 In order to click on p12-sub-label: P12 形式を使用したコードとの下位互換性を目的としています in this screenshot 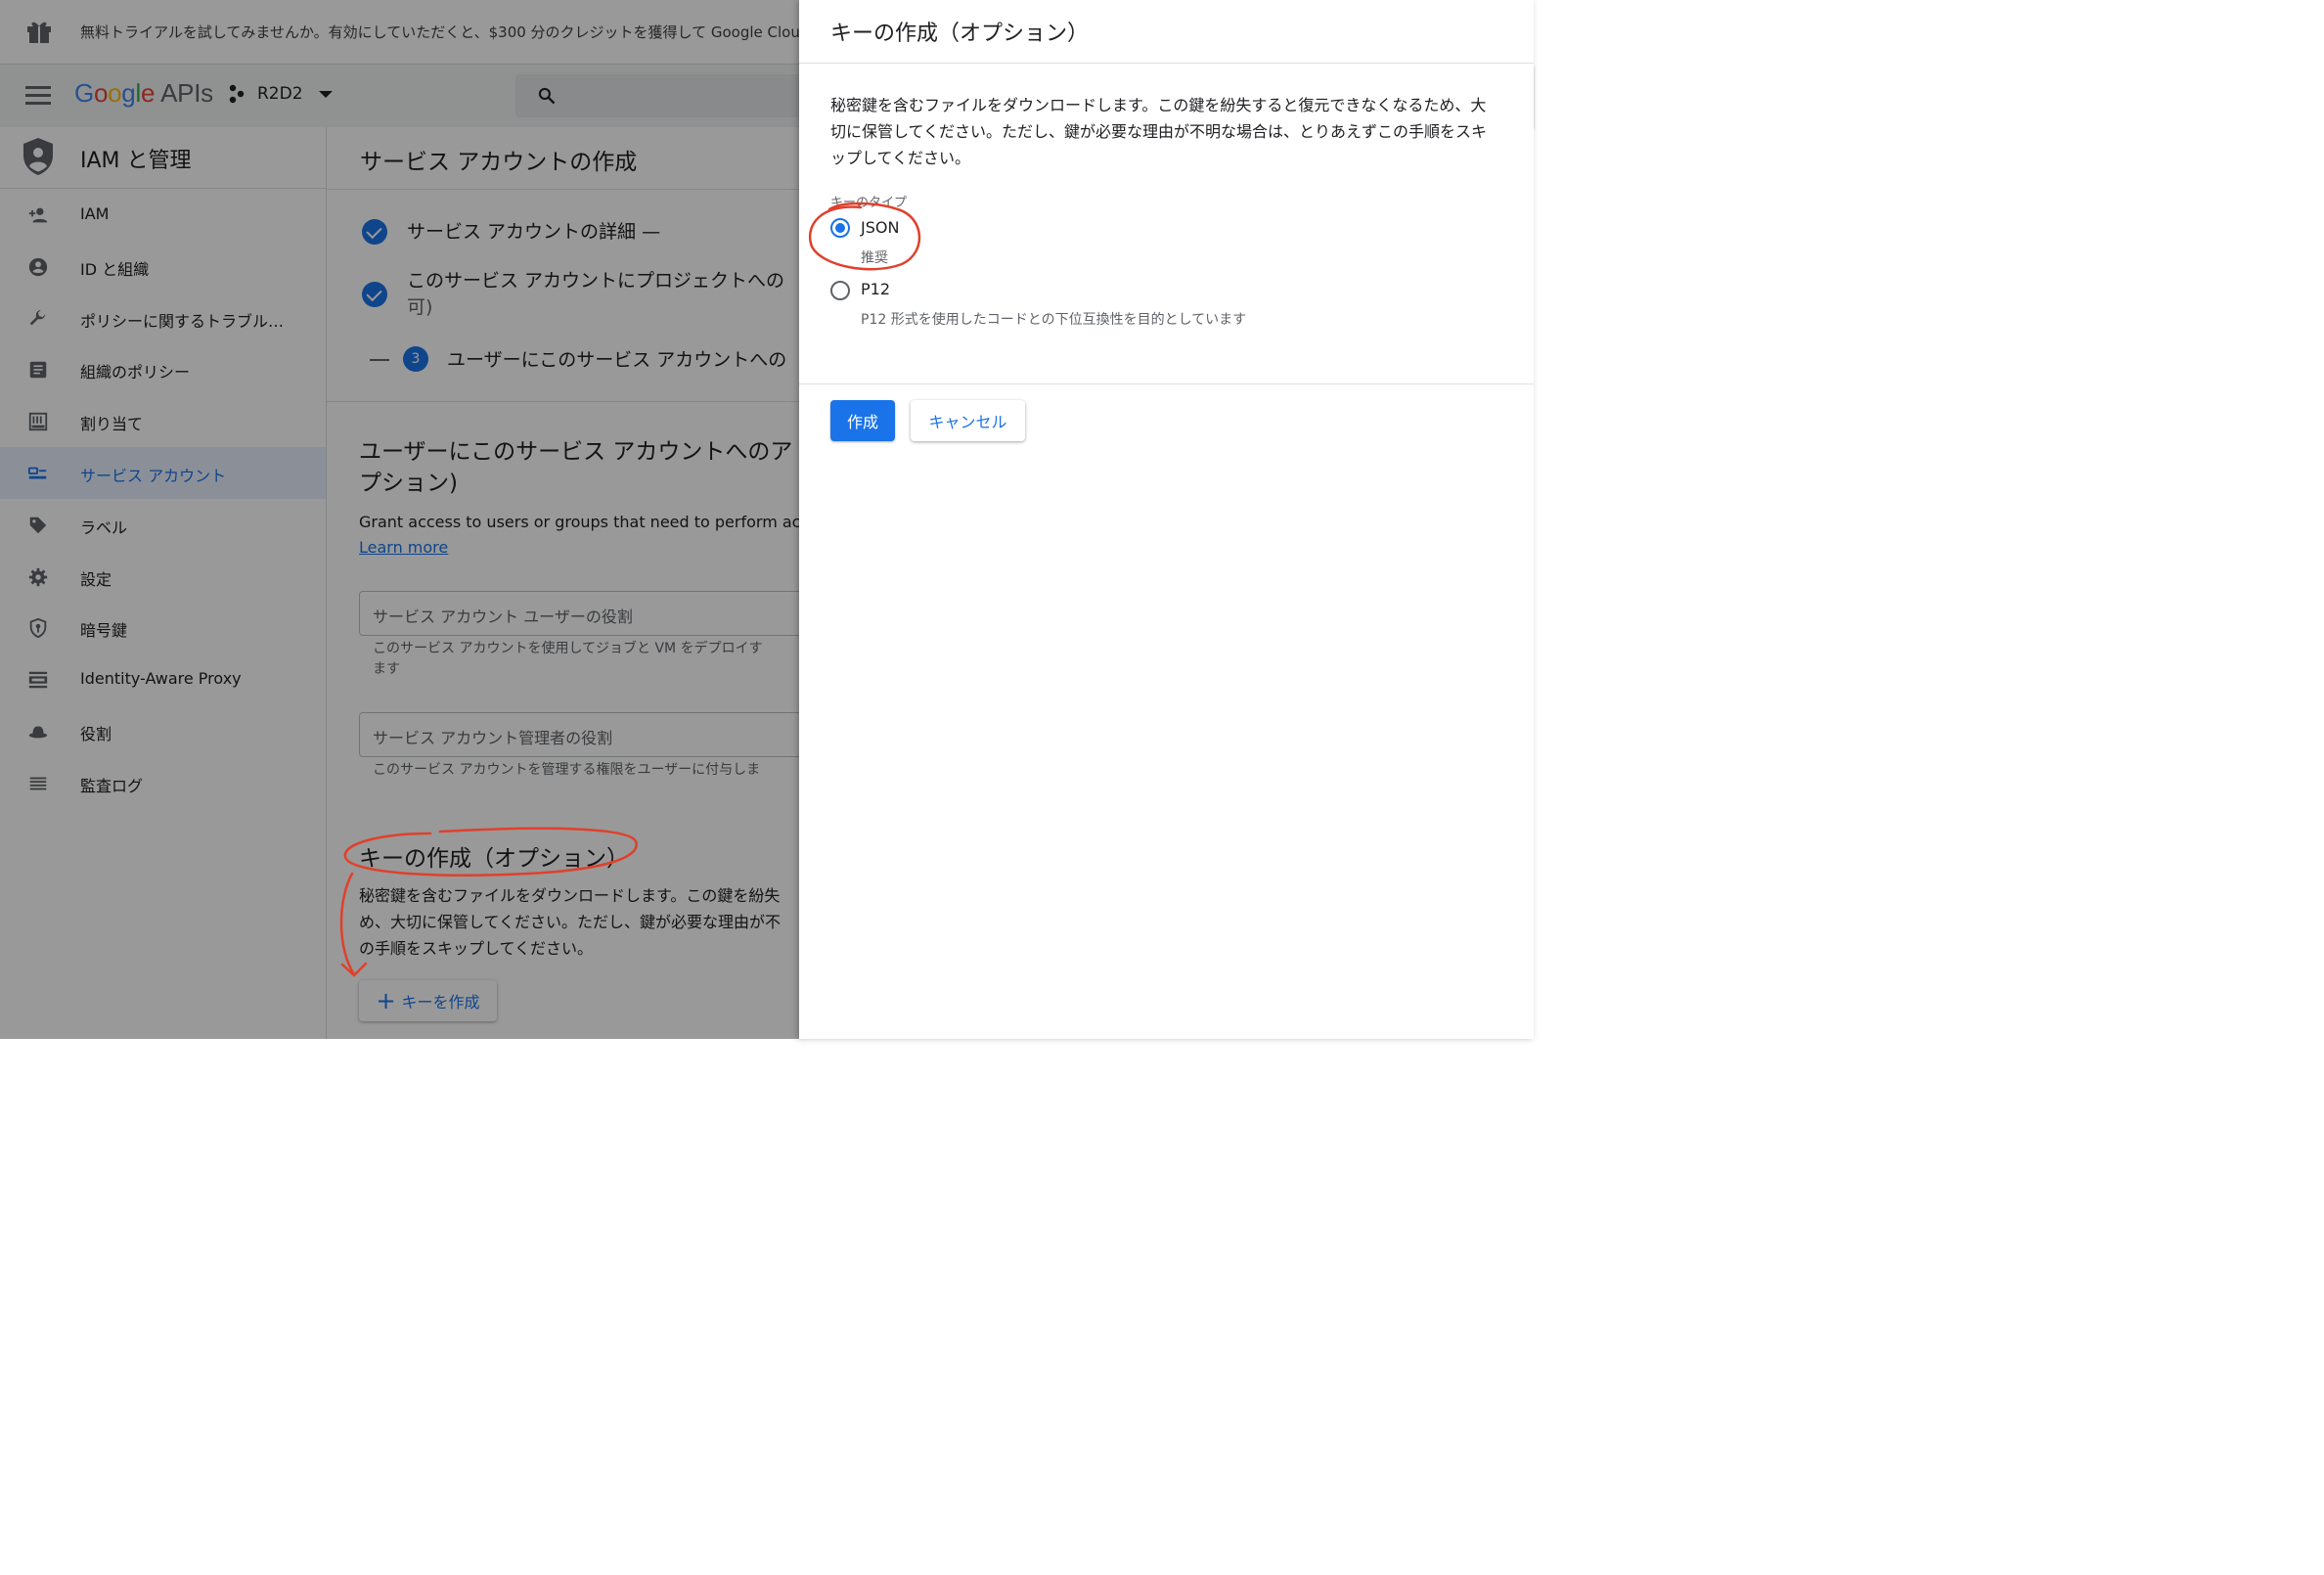, I will do `click(1054, 320)`.